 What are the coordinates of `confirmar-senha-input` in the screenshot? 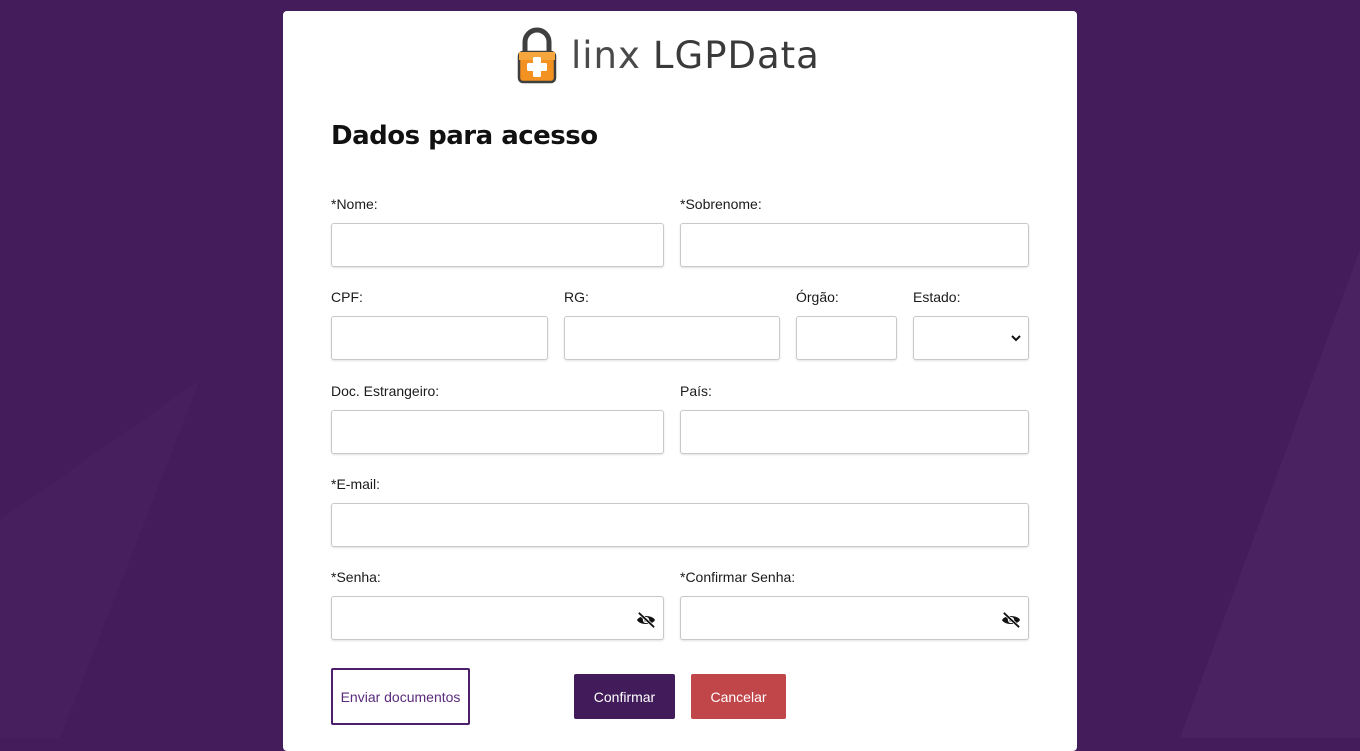 It's located at (854, 618).